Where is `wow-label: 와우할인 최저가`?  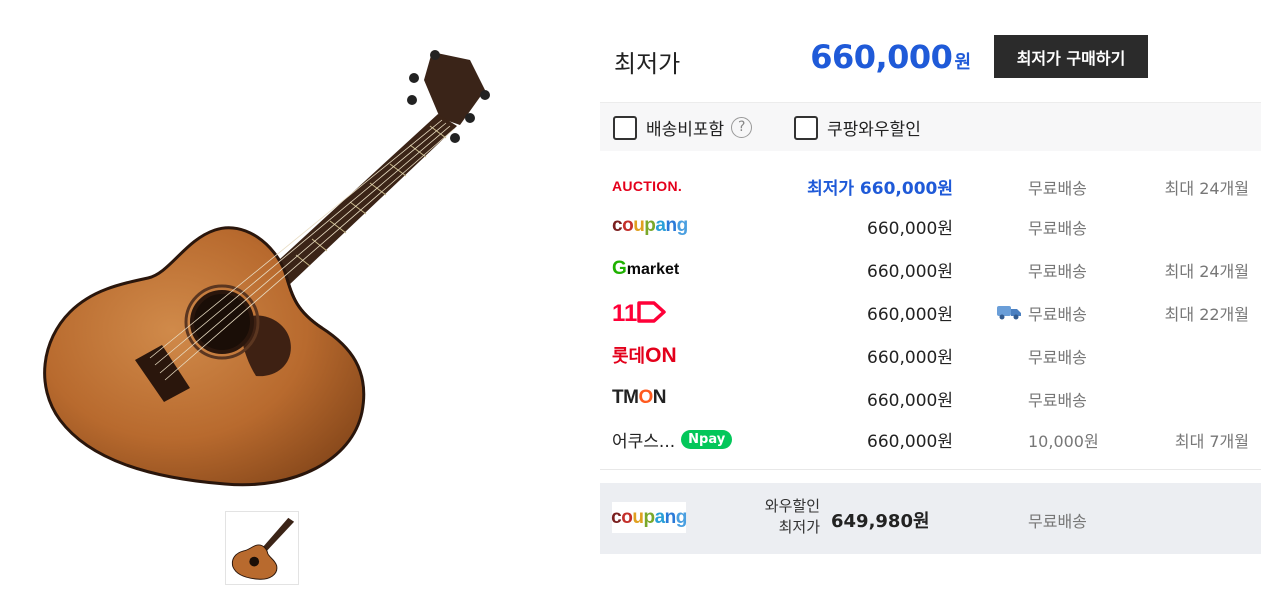 wow-label: 와우할인 최저가 is located at coordinates (780, 517).